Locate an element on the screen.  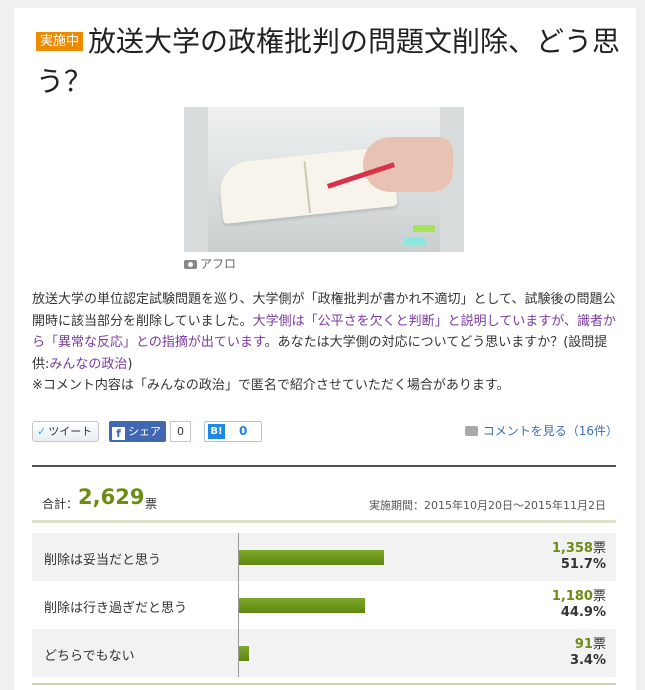
total-row: 合計： 2,629 票 実施期間：2015年10月20日～2015年11月2日 is located at coordinates (324, 492).